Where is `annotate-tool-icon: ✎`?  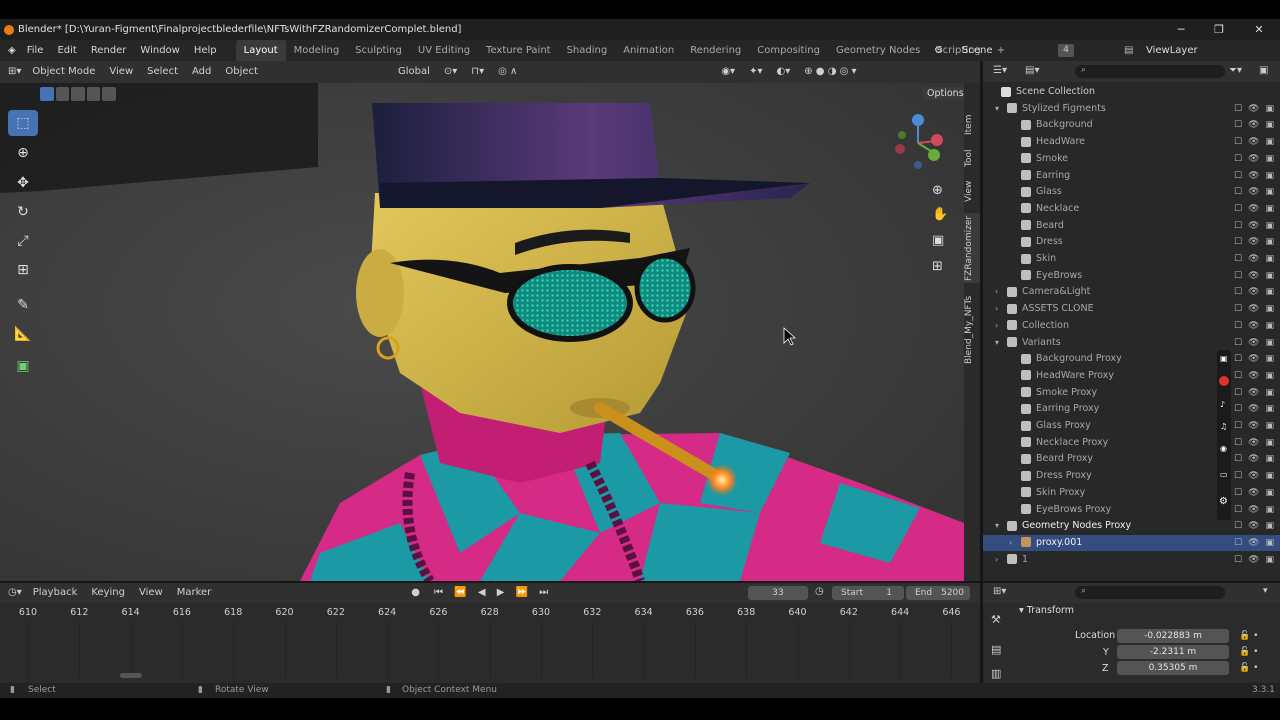
annotate-tool-icon: ✎ is located at coordinates (23, 305).